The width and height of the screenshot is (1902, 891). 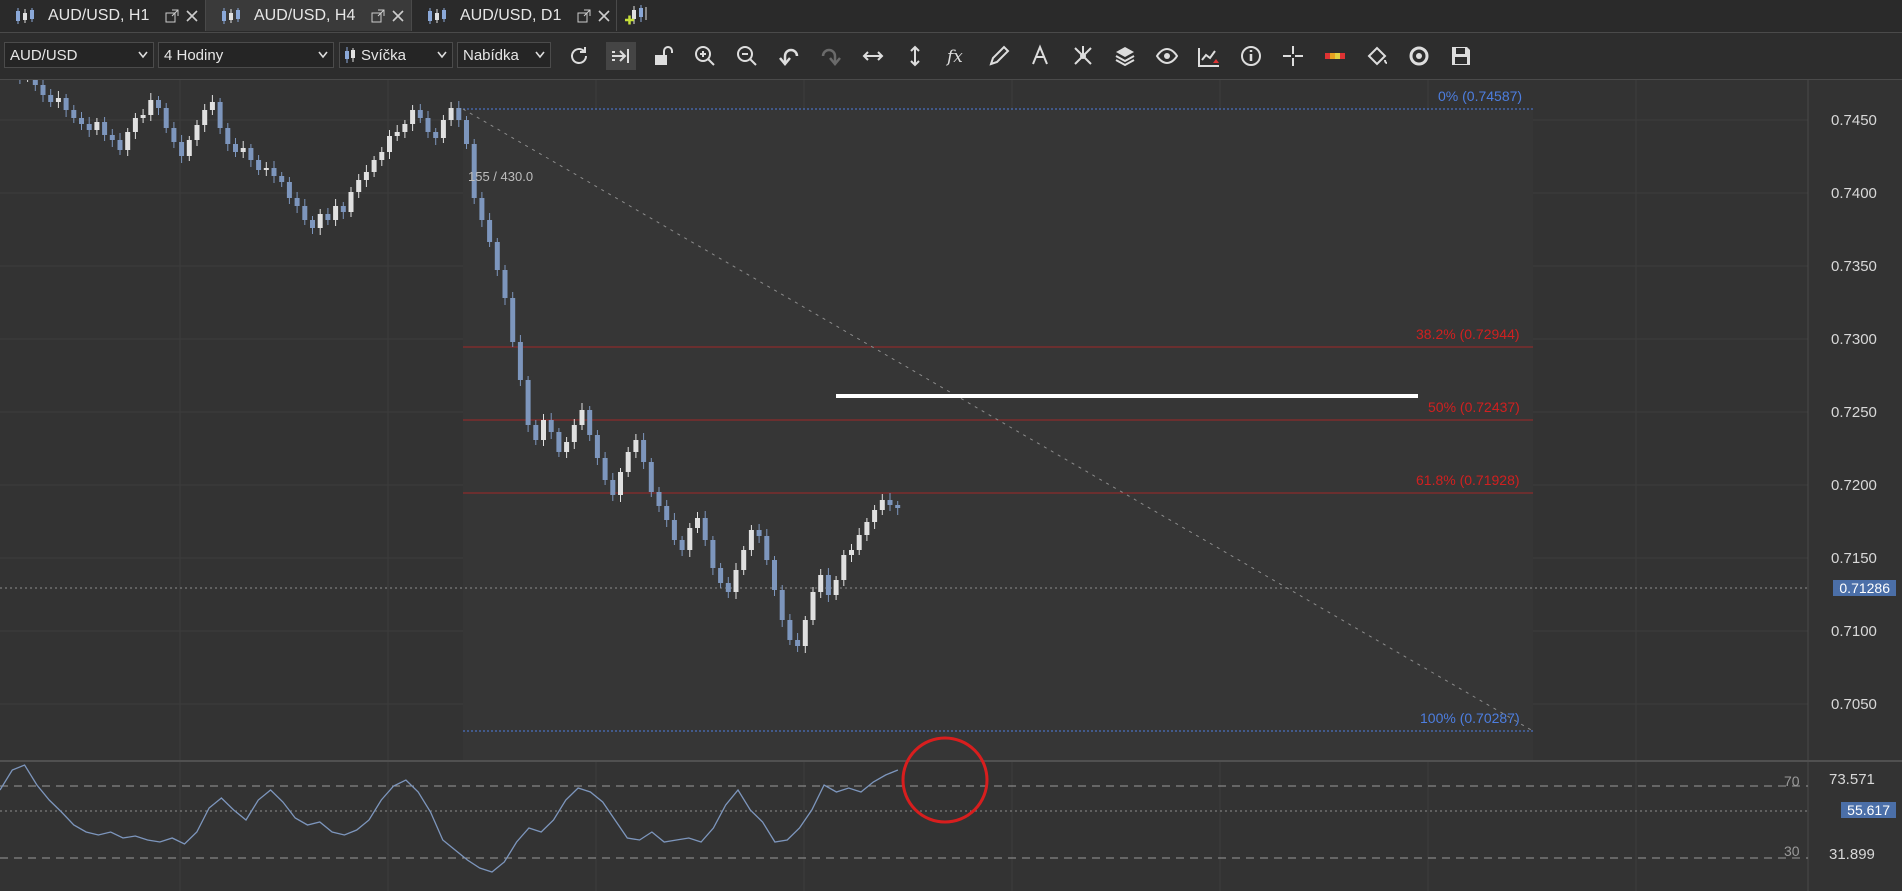 I want to click on zoom-in-button, so click(x=705, y=56).